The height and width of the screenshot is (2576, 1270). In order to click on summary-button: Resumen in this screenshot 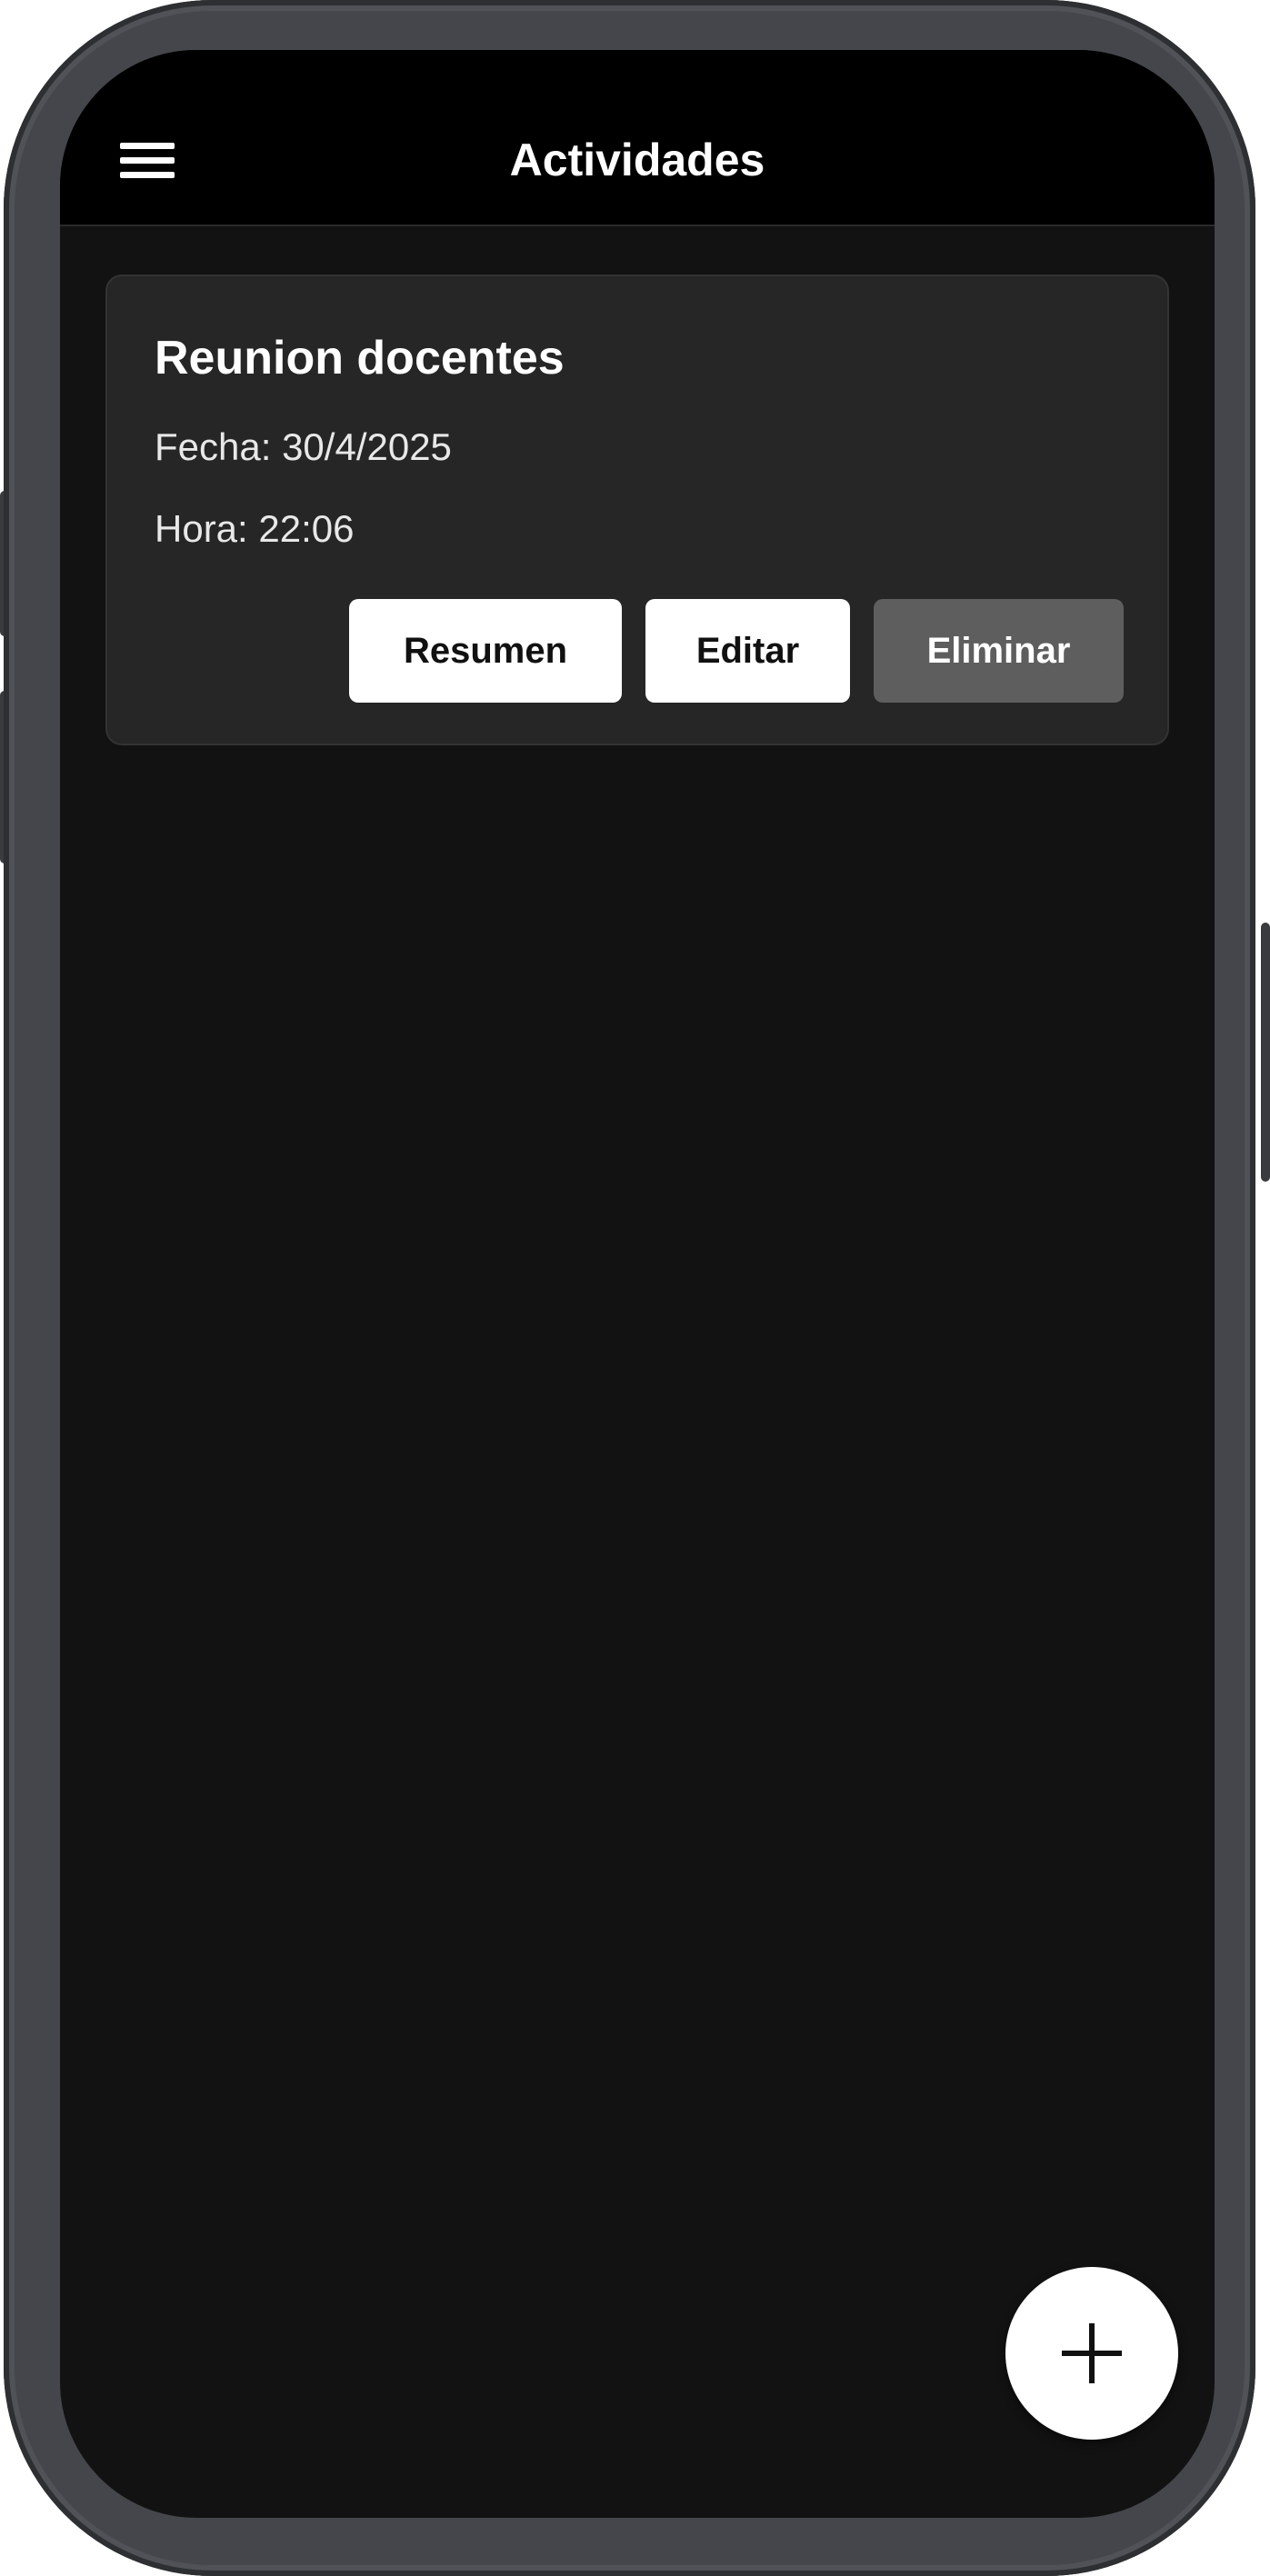, I will do `click(486, 651)`.